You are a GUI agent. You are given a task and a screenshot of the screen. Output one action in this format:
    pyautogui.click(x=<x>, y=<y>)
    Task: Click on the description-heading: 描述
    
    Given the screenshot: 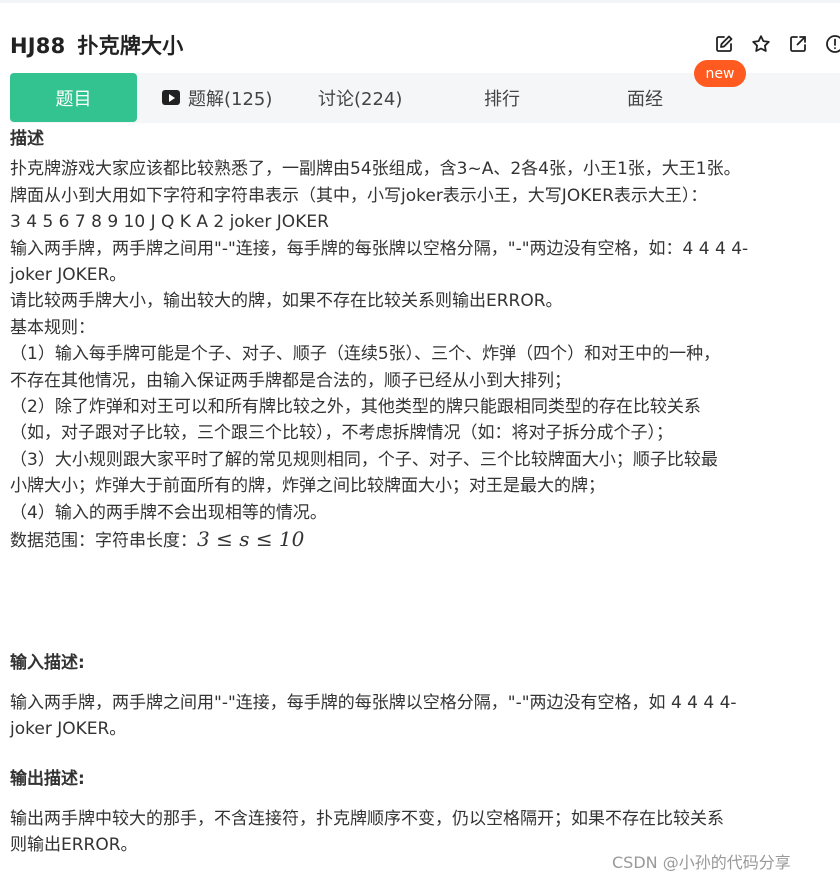 What is the action you would take?
    pyautogui.click(x=27, y=139)
    